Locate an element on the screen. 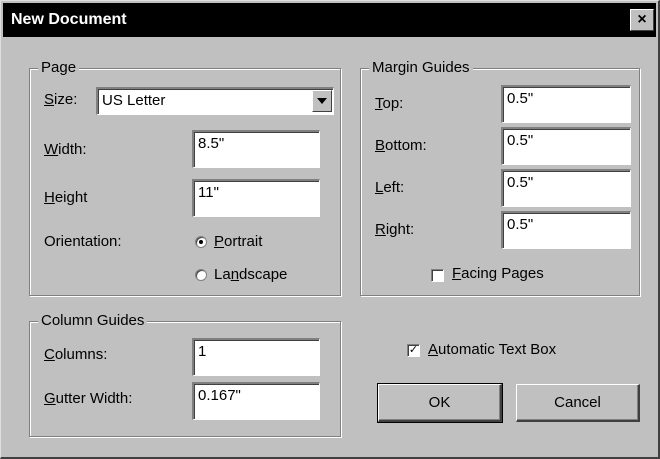 The image size is (660, 459). size-label: Size: is located at coordinates (61, 99).